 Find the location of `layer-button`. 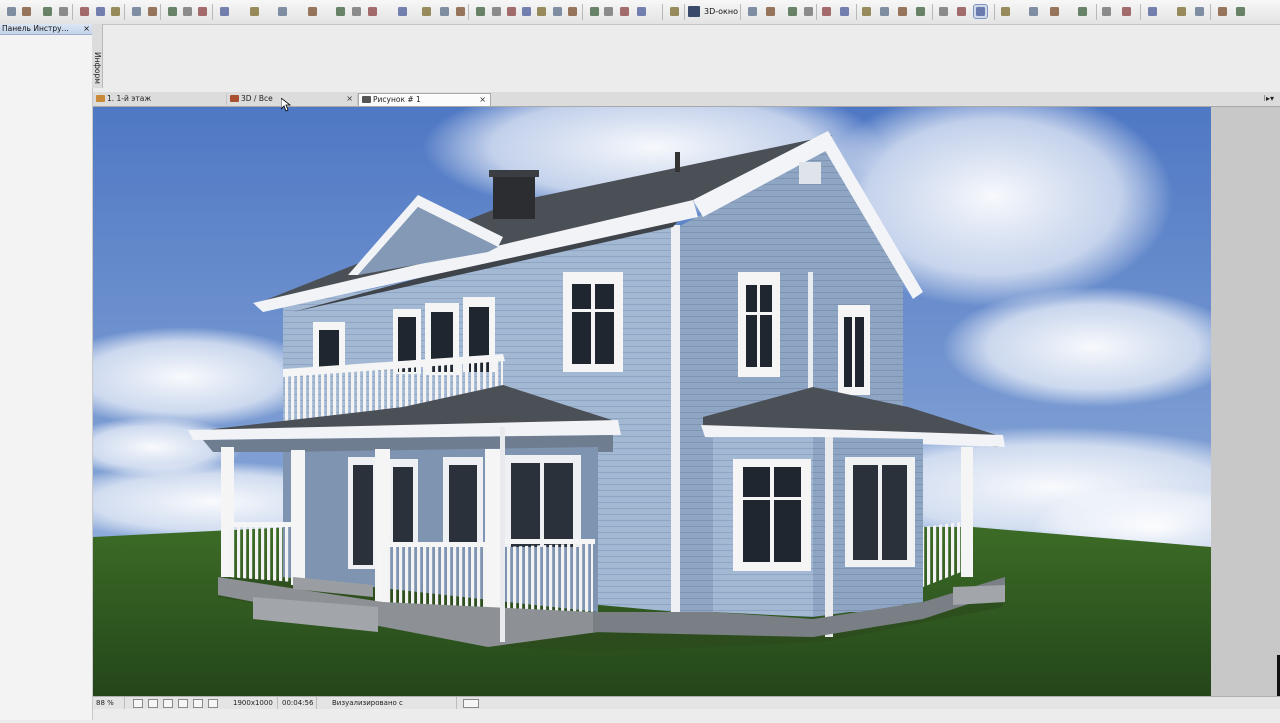

layer-button is located at coordinates (426, 11).